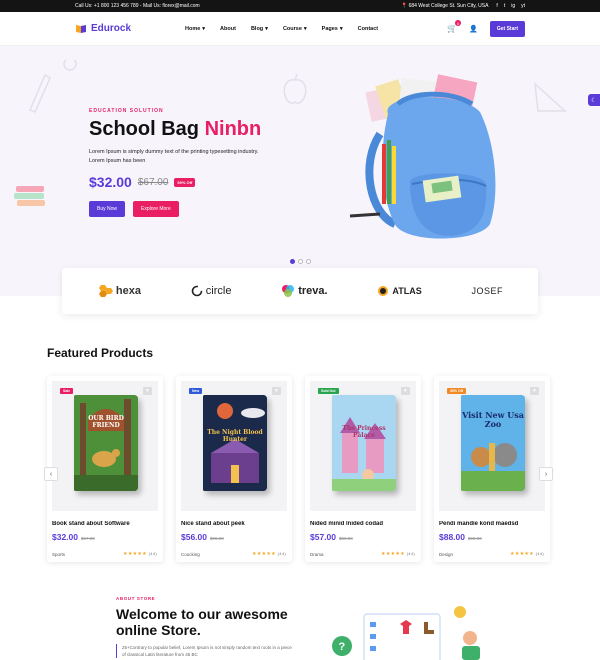  I want to click on explore-more-button: Explore More, so click(156, 209).